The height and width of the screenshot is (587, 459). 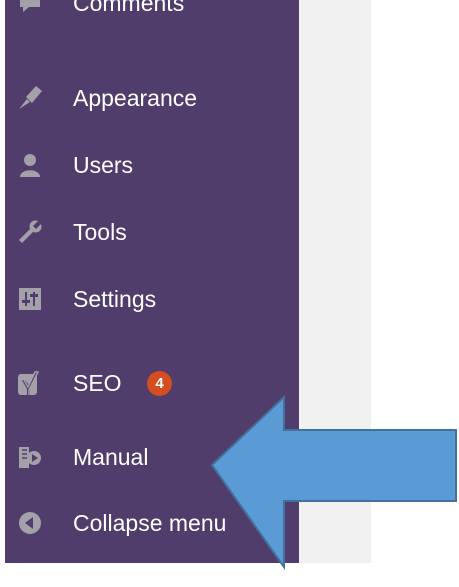 I want to click on collapse-arrow-icon, so click(x=30, y=523).